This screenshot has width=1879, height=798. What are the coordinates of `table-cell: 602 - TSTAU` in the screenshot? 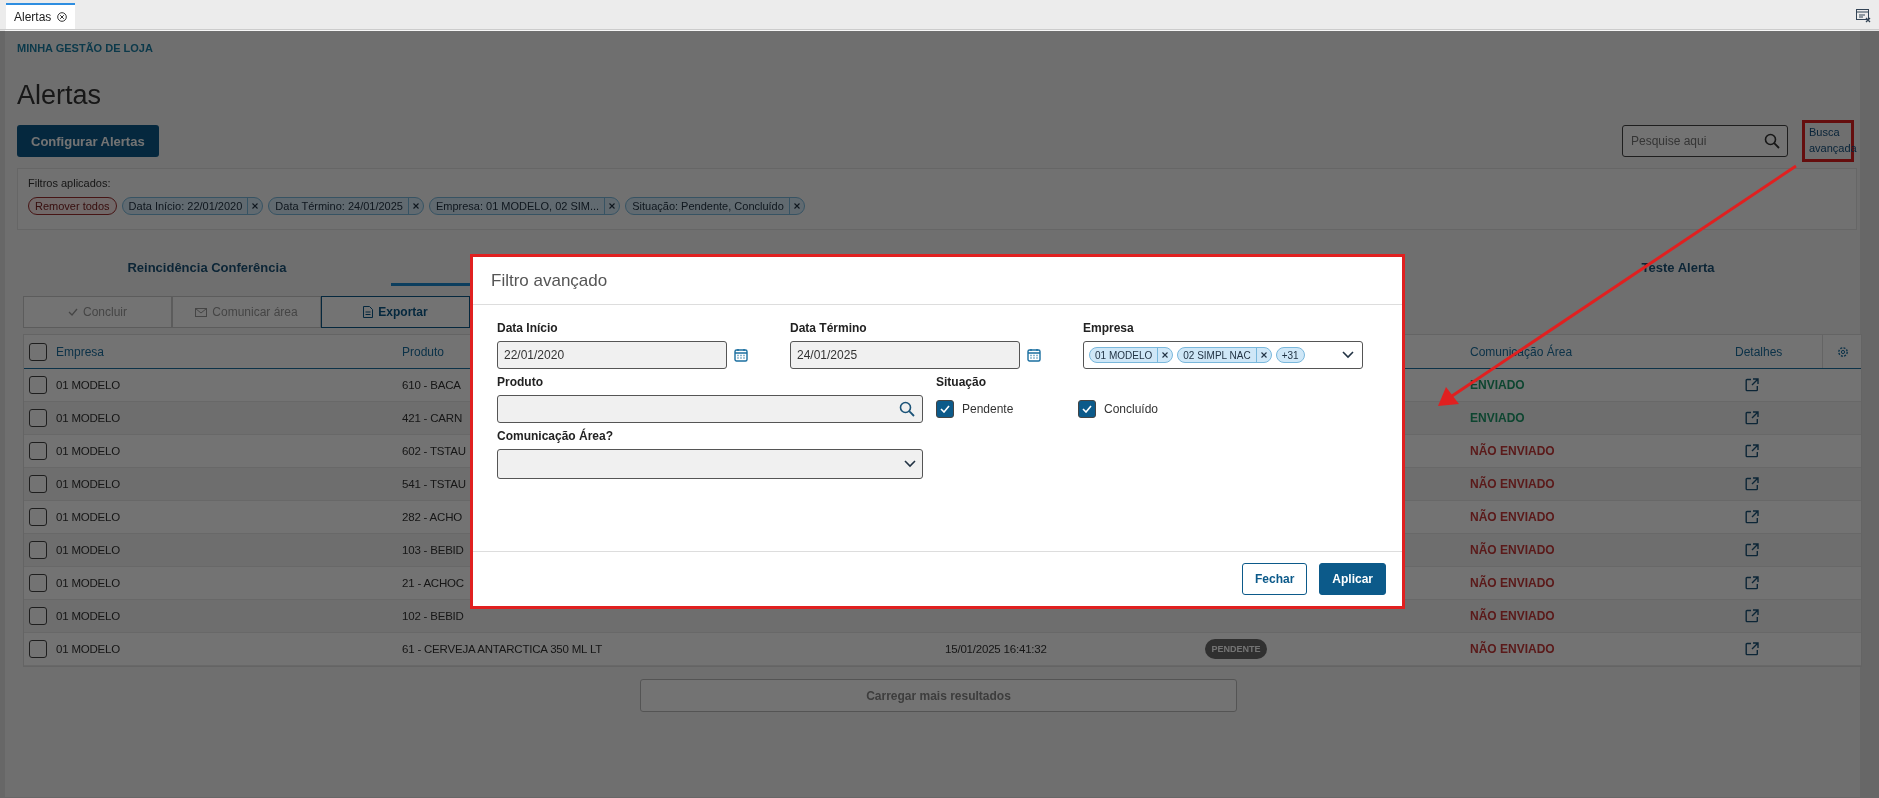 It's located at (434, 451).